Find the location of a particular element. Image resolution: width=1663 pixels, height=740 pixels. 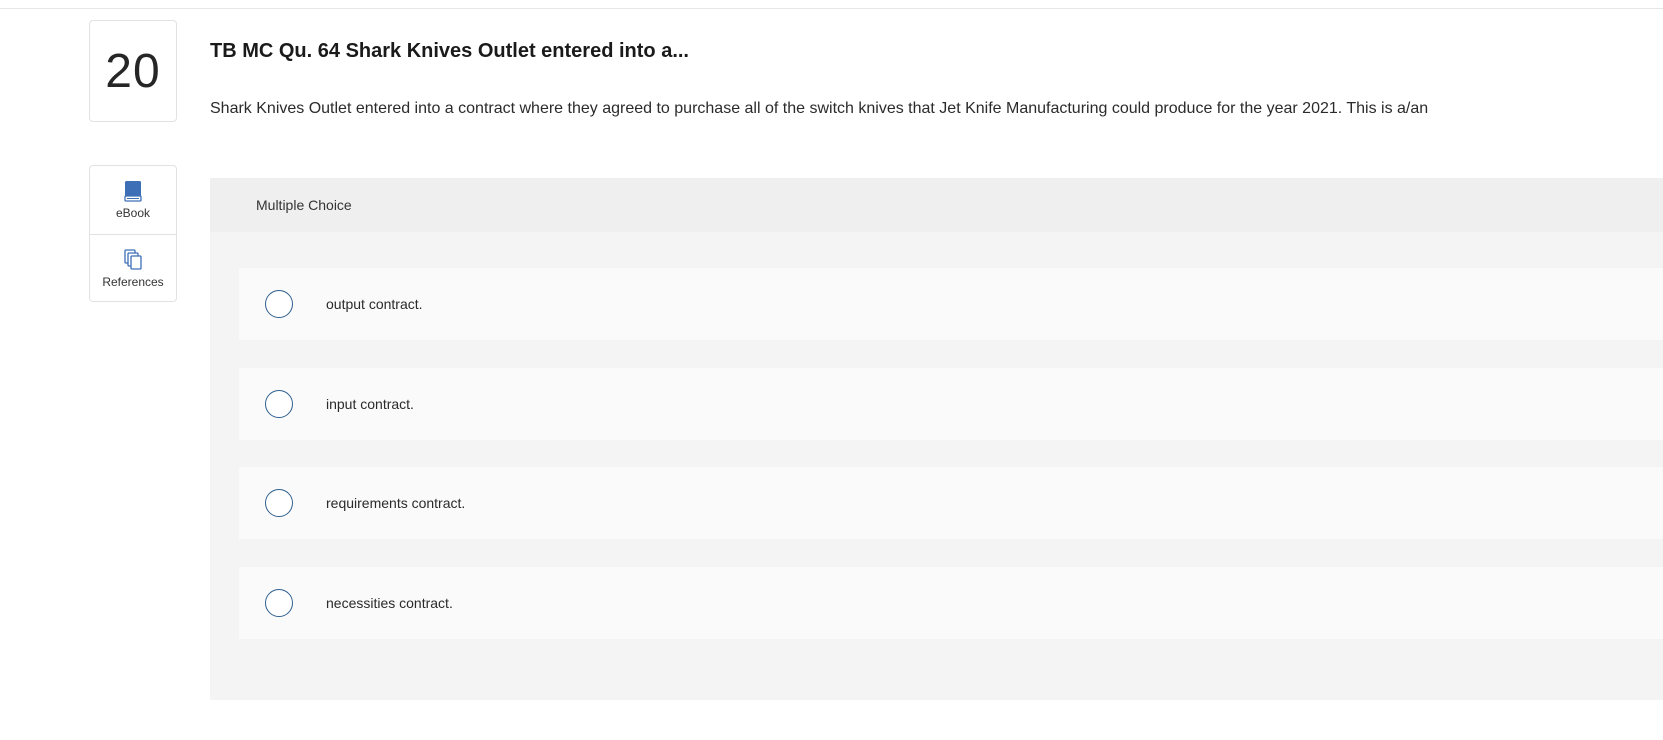

references-button: References is located at coordinates (133, 267).